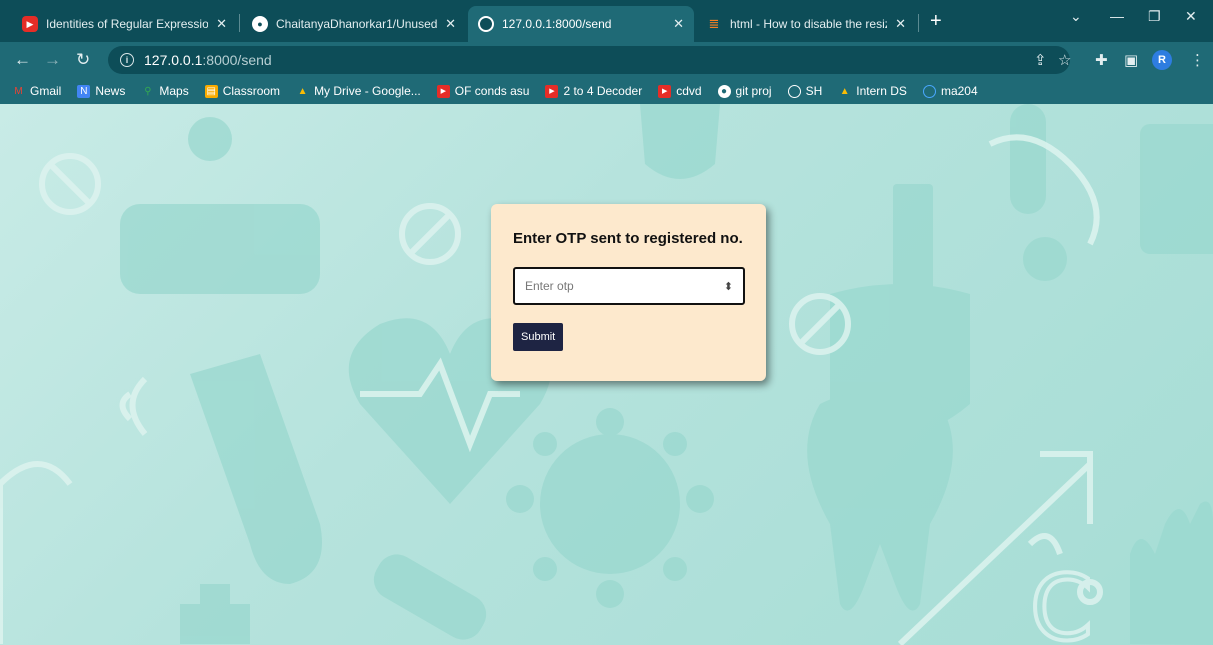 The image size is (1213, 645). I want to click on tab-title: html - How to disable the resize, so click(809, 24).